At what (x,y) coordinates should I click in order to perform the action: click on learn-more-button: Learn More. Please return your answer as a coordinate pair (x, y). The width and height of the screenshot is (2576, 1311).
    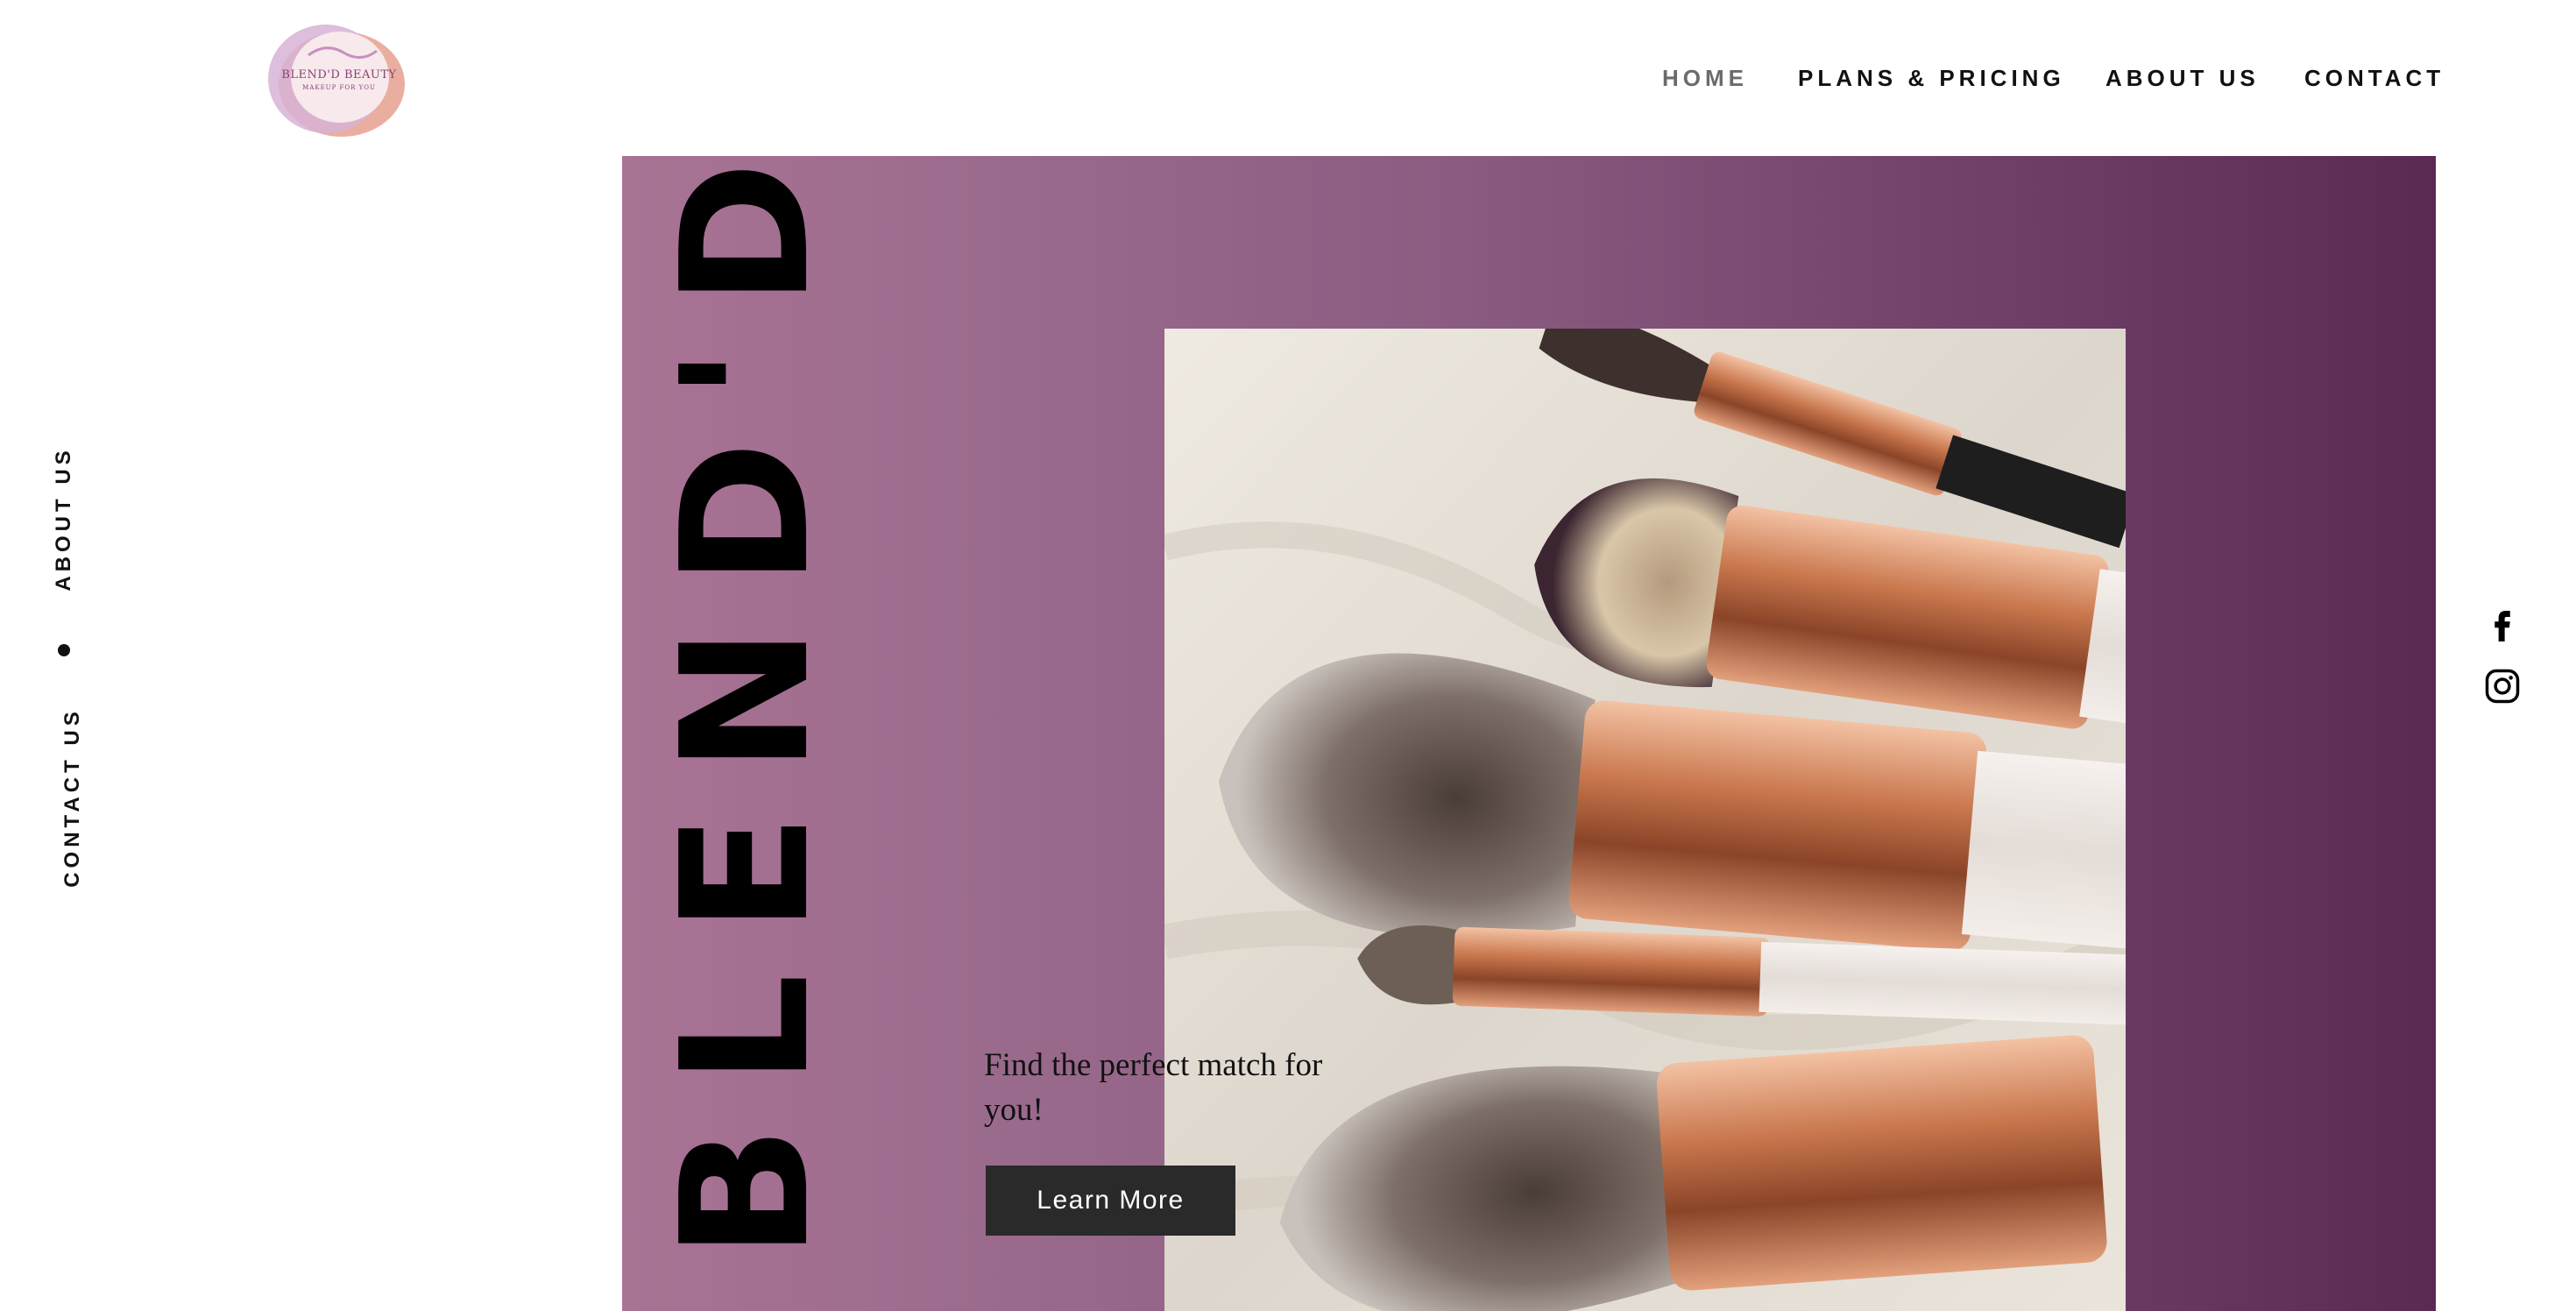
    Looking at the image, I should click on (1110, 1201).